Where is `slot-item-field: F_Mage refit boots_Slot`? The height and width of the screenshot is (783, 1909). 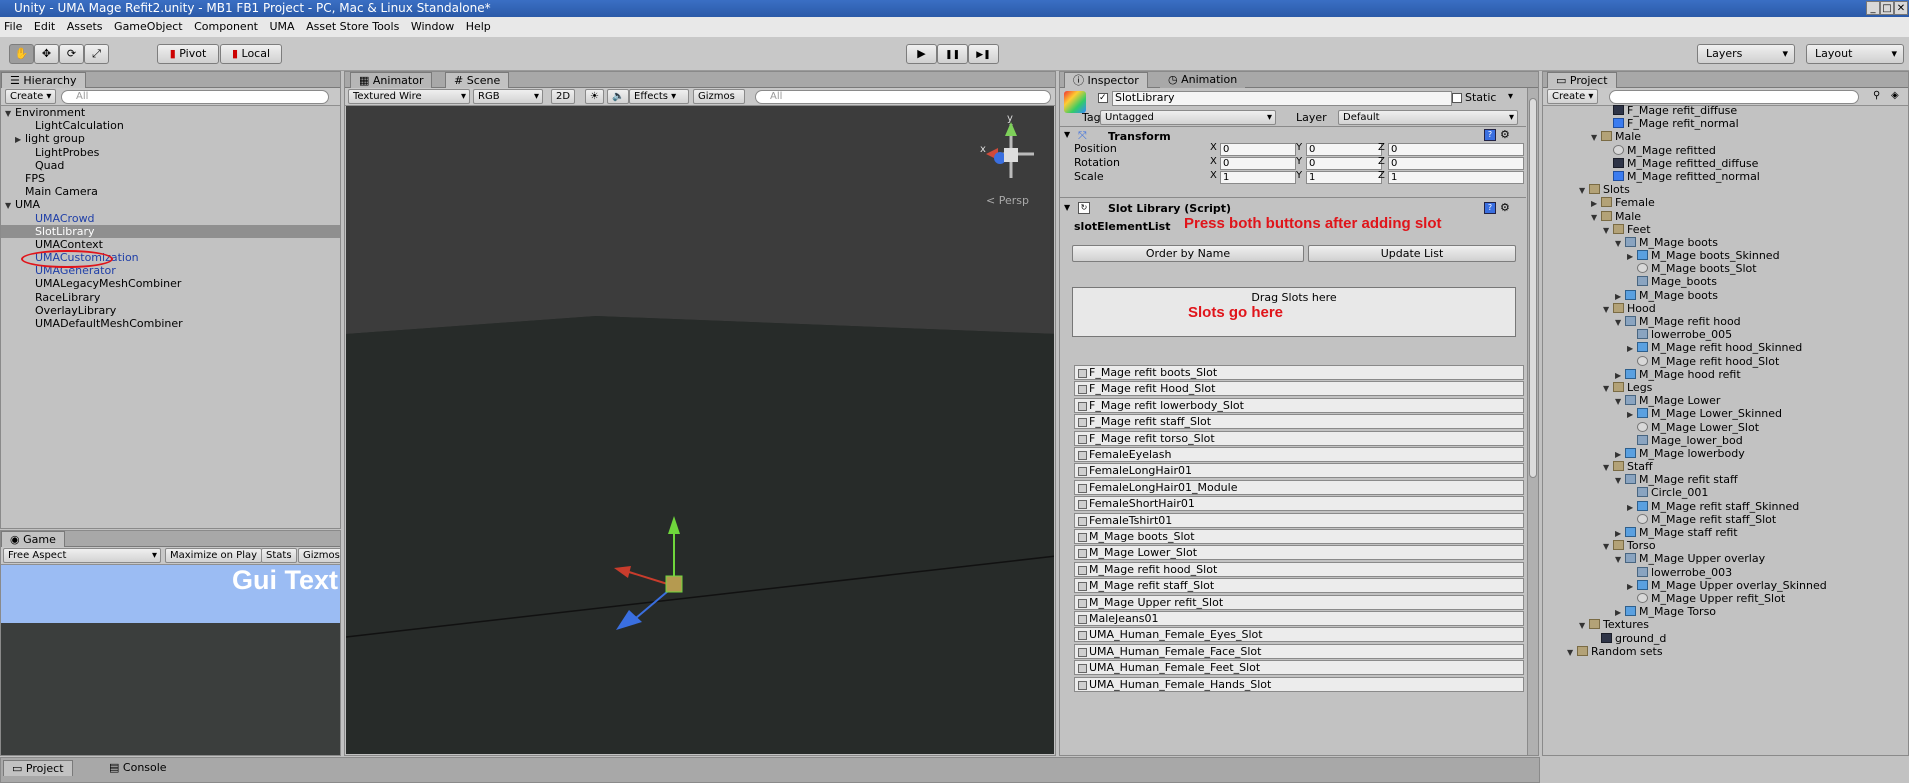
slot-item-field: F_Mage refit boots_Slot is located at coordinates (1299, 372).